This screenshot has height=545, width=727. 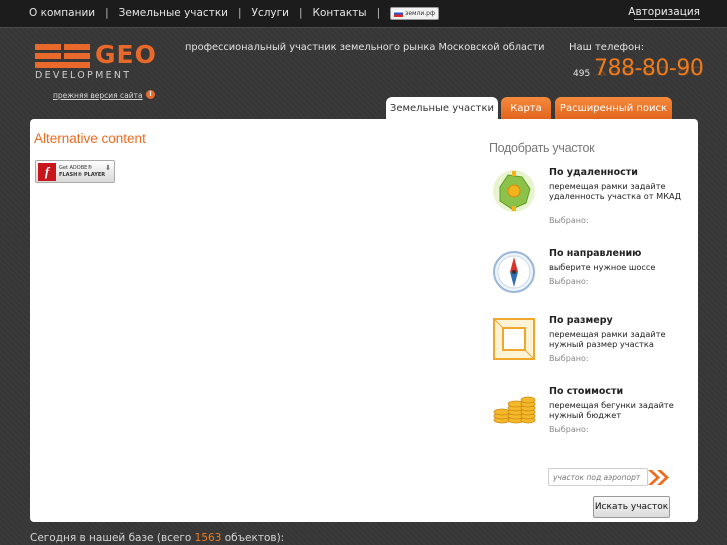 What do you see at coordinates (83, 75) in the screenshot?
I see `logo-subtext: DEVELOPMENT` at bounding box center [83, 75].